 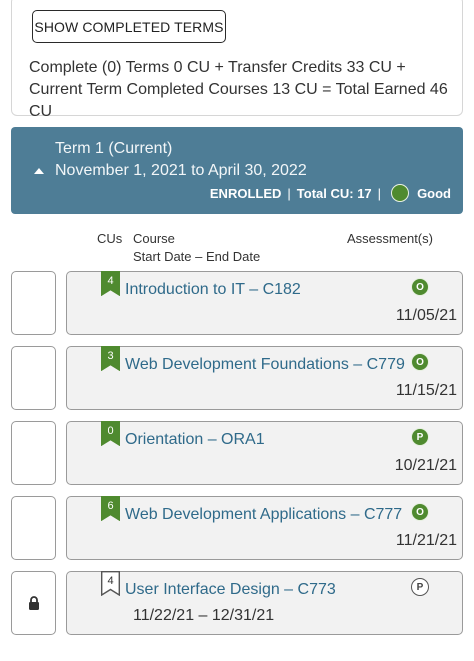 What do you see at coordinates (426, 540) in the screenshot?
I see `assessment-date: 11/21/21` at bounding box center [426, 540].